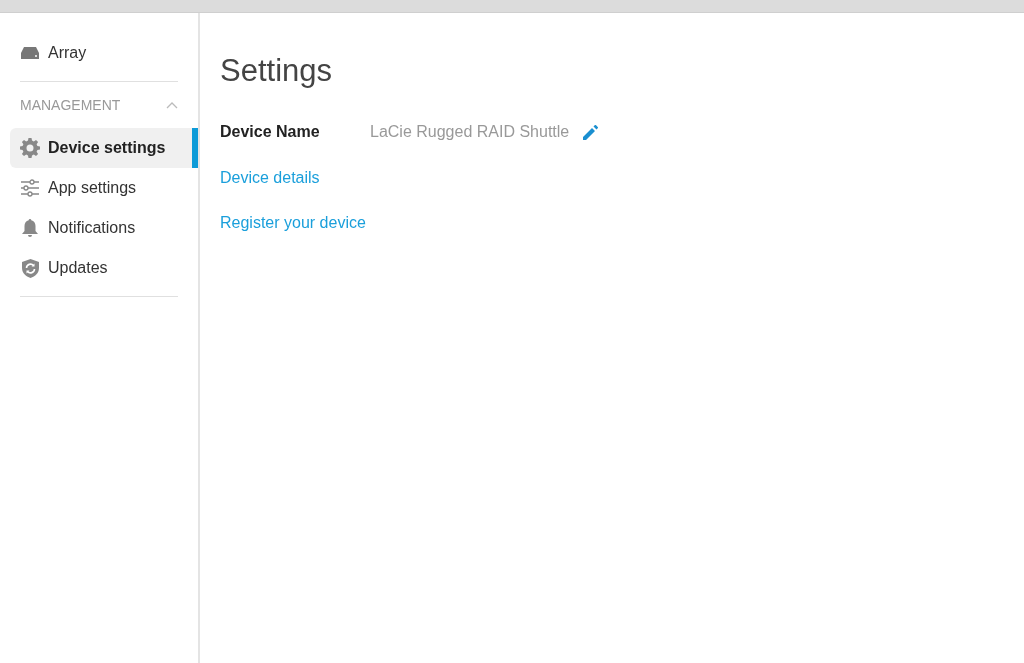 Image resolution: width=1024 pixels, height=663 pixels. Describe the element at coordinates (172, 105) in the screenshot. I see `chevron-icon` at that location.